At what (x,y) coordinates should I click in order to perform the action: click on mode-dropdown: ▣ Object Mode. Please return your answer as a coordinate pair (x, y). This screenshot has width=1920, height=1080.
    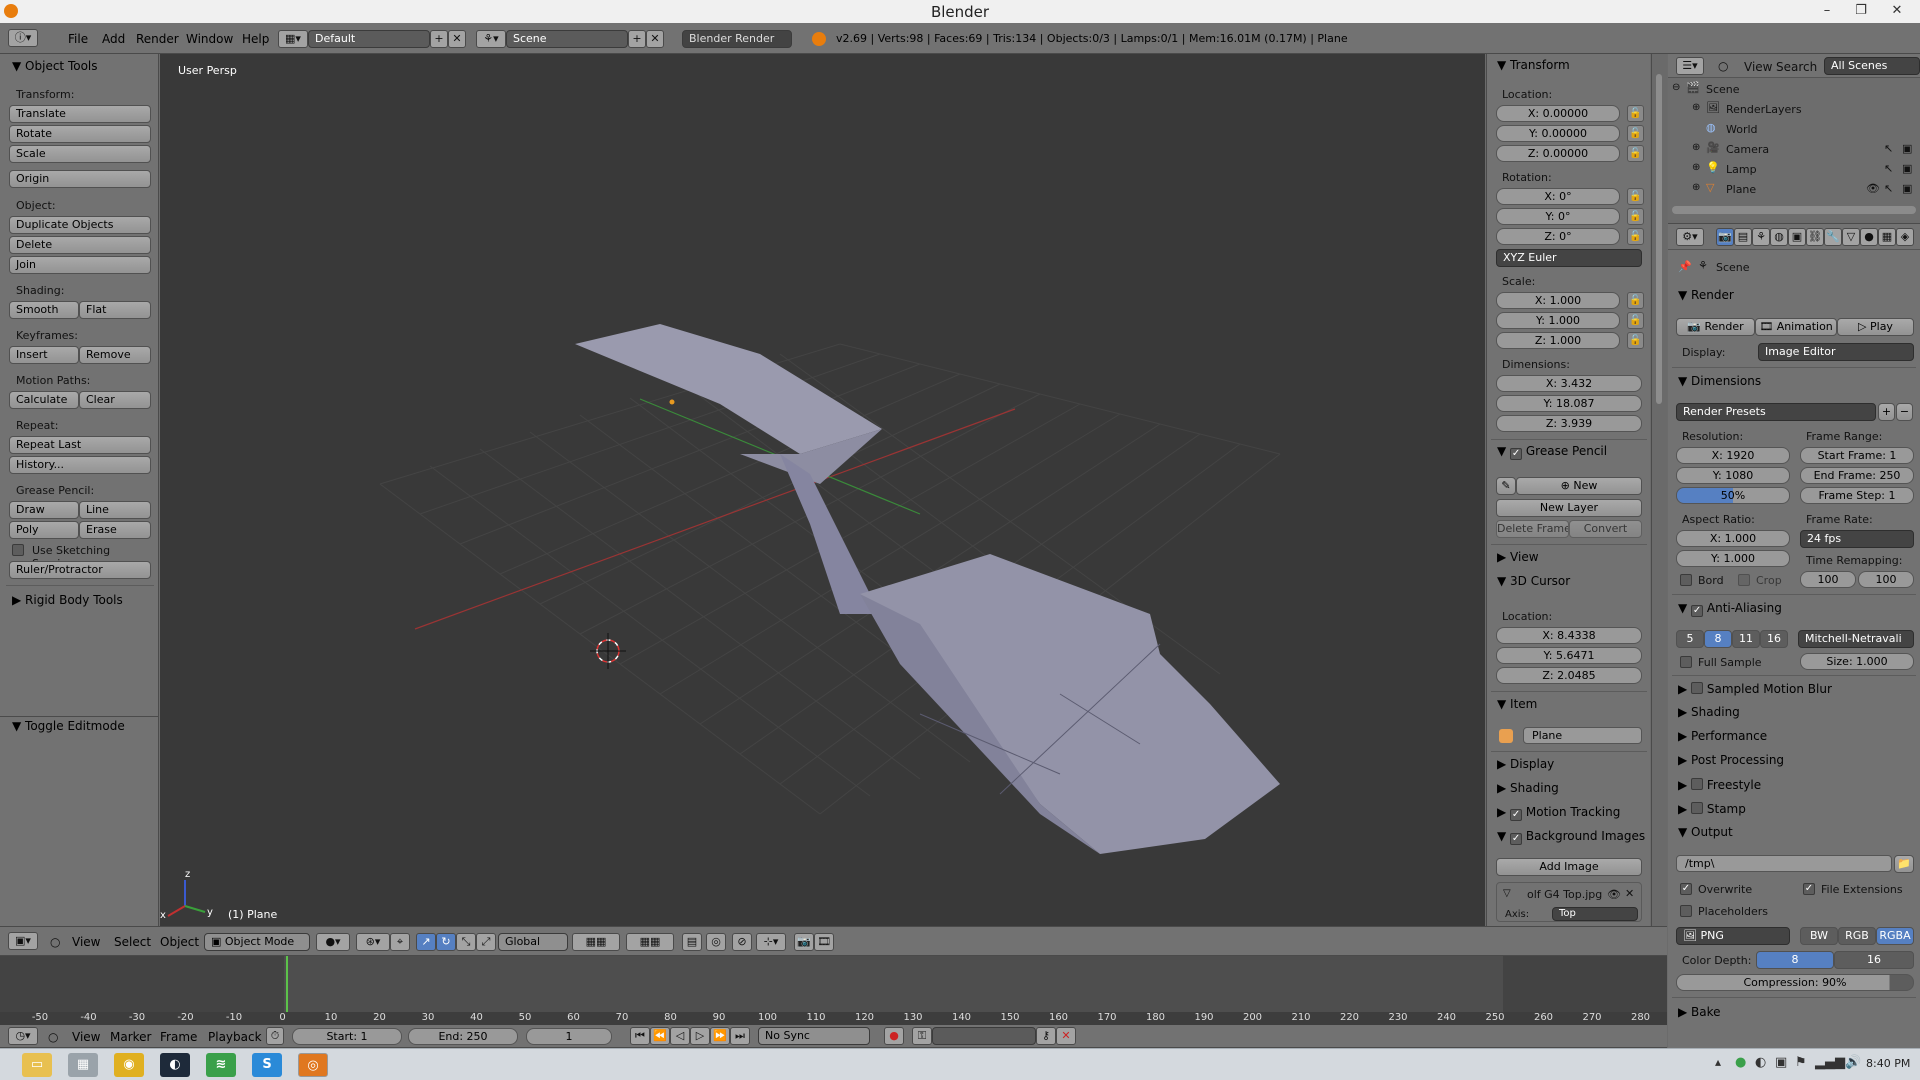
    Looking at the image, I should click on (257, 942).